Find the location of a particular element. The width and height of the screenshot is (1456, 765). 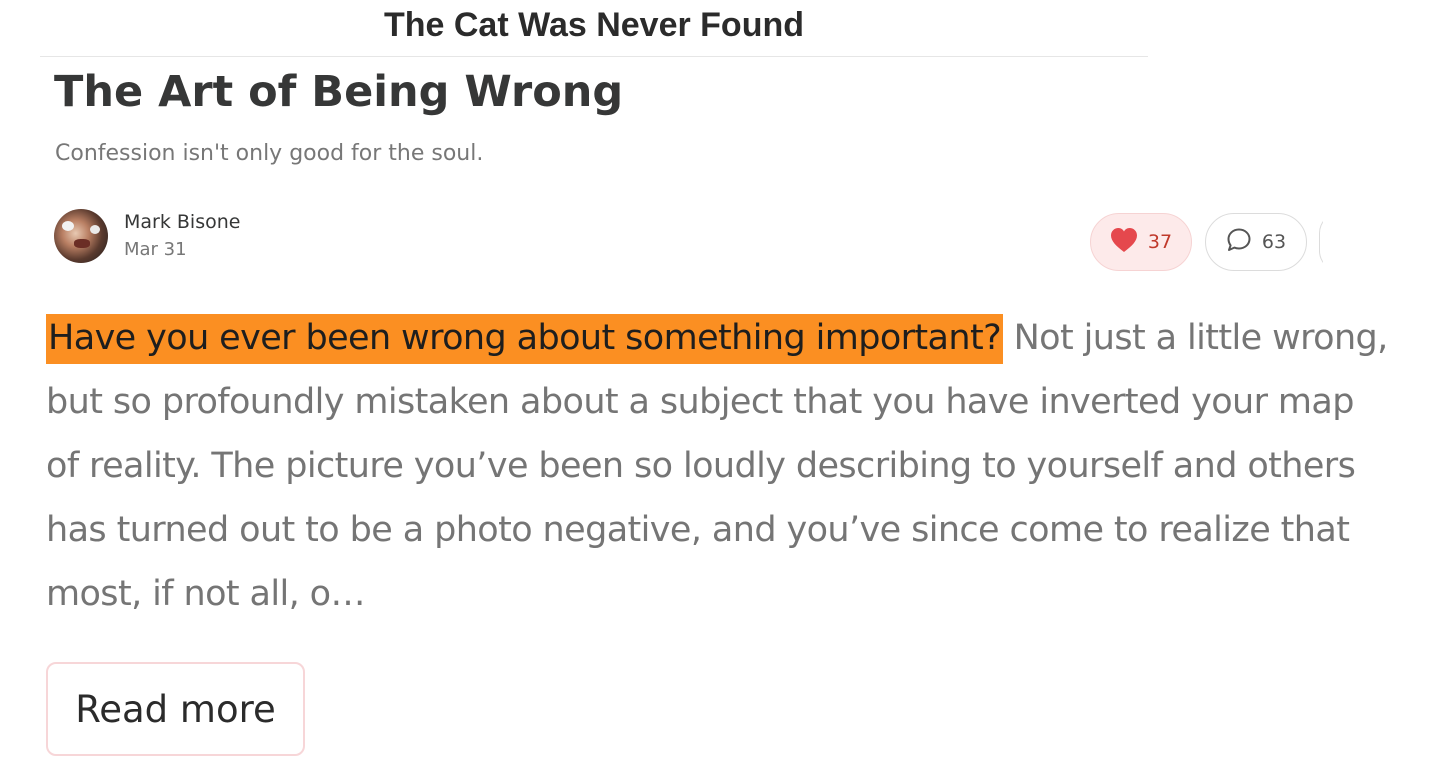

post-date: Mar 31 is located at coordinates (155, 249).